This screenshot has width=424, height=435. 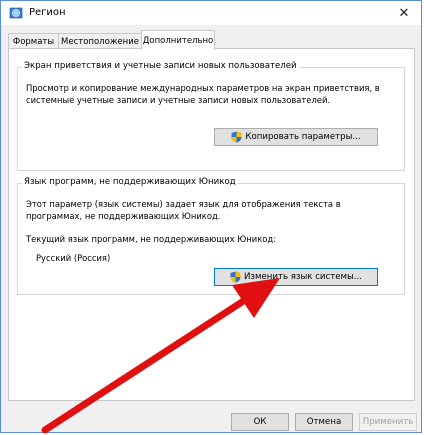 What do you see at coordinates (178, 40) in the screenshot?
I see `tab-advanced: Дополнительно` at bounding box center [178, 40].